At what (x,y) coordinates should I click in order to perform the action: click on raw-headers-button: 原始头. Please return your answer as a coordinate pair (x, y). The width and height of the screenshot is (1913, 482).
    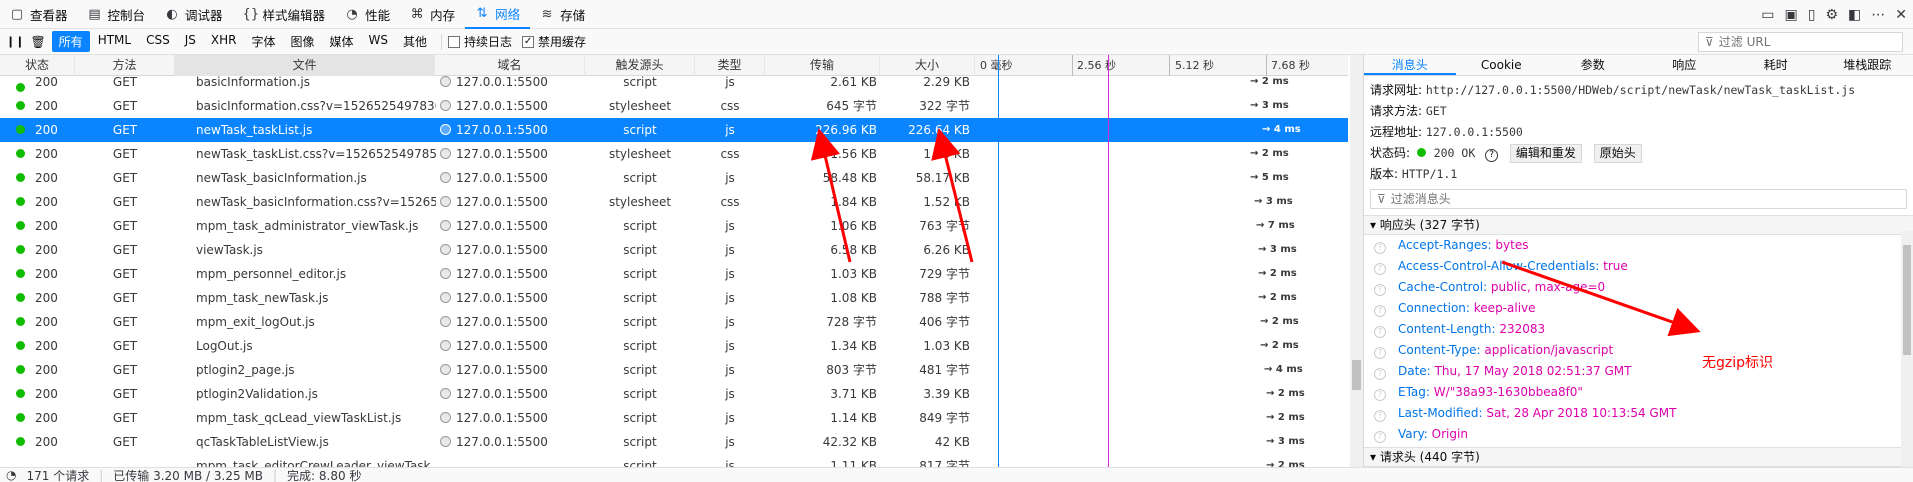
    Looking at the image, I should click on (1617, 153).